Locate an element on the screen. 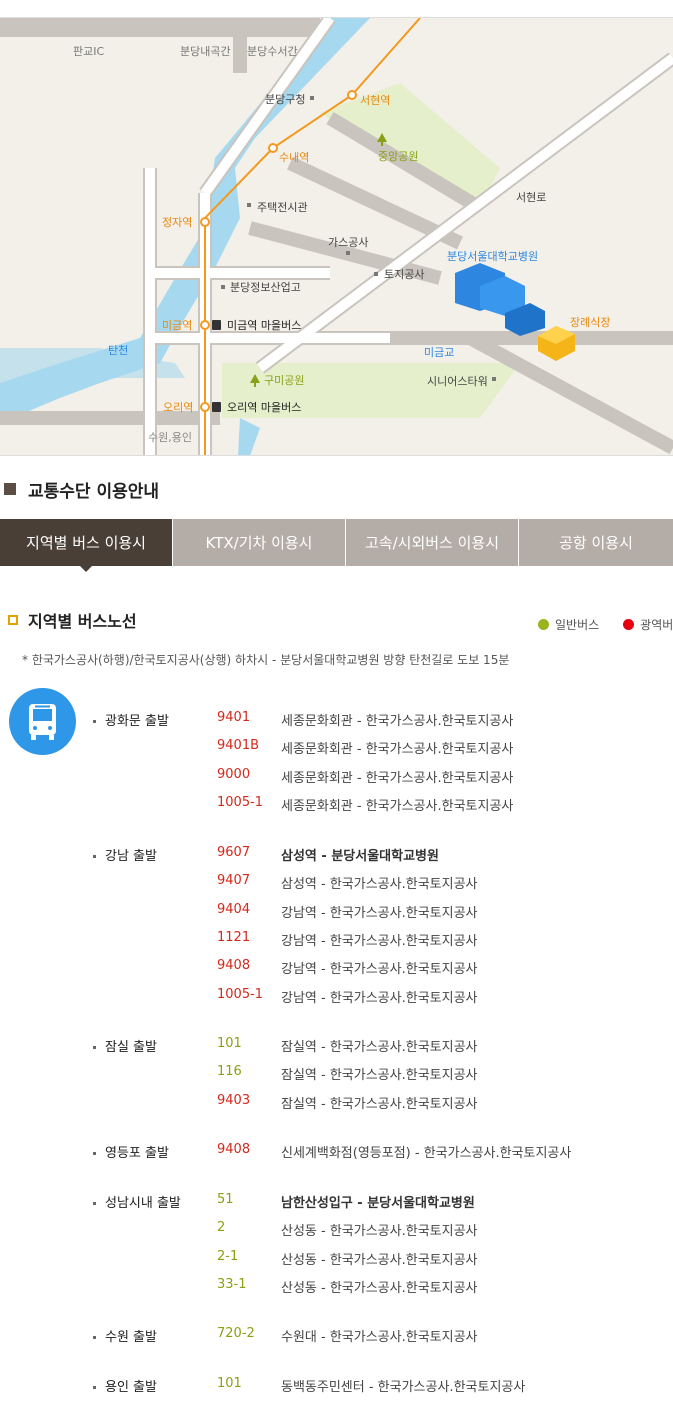 The image size is (673, 1425). bus-number: 9404 is located at coordinates (234, 909).